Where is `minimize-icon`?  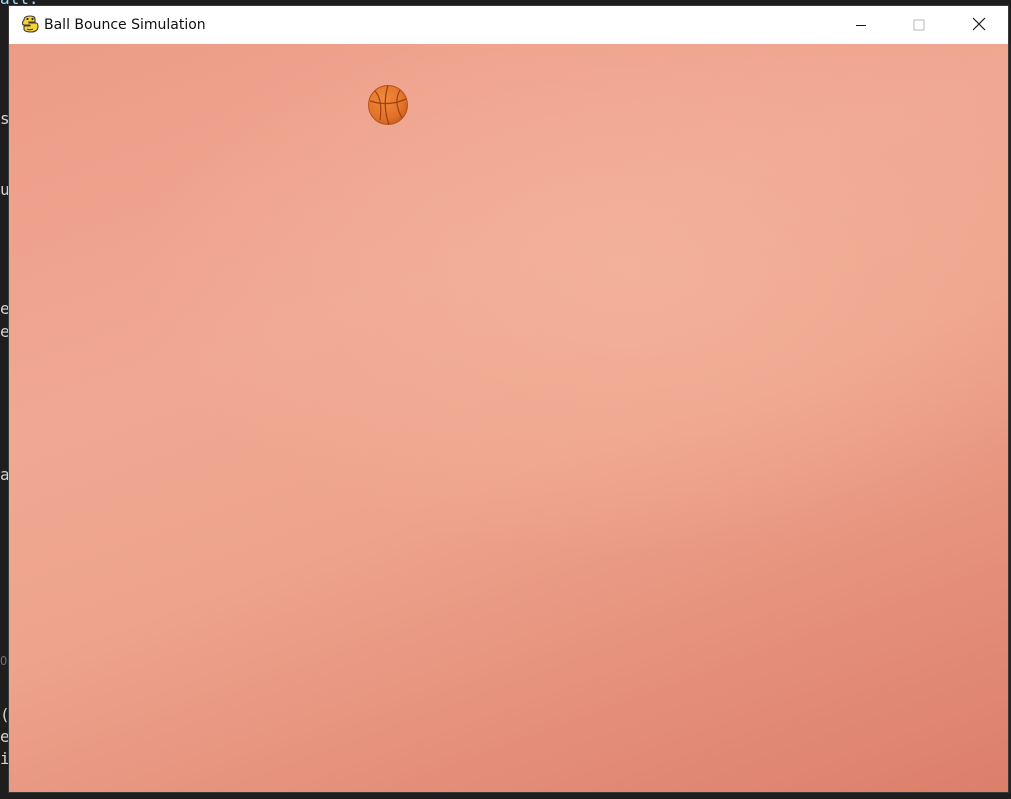 minimize-icon is located at coordinates (861, 25).